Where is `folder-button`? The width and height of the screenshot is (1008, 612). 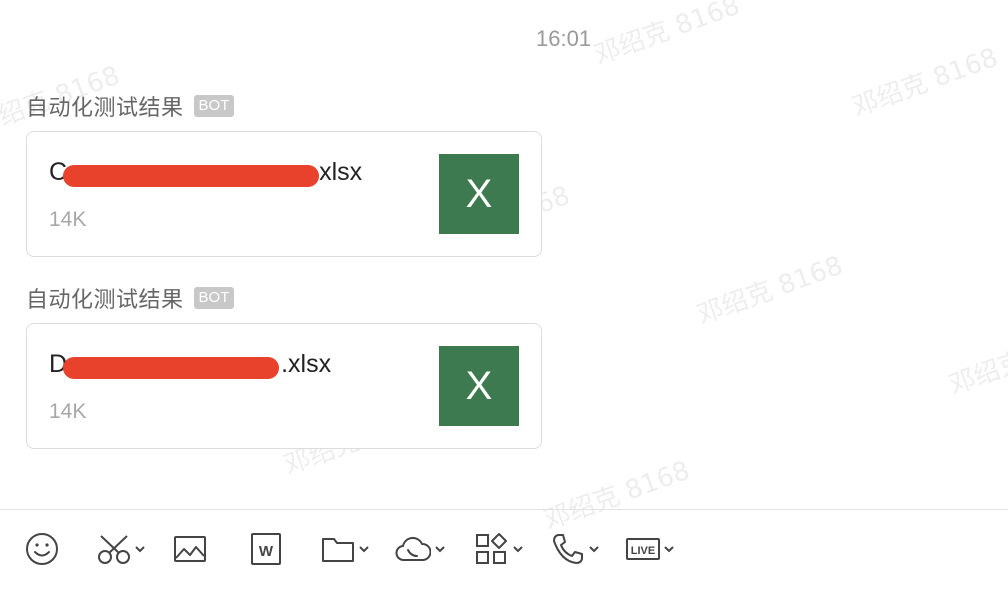 folder-button is located at coordinates (345, 549).